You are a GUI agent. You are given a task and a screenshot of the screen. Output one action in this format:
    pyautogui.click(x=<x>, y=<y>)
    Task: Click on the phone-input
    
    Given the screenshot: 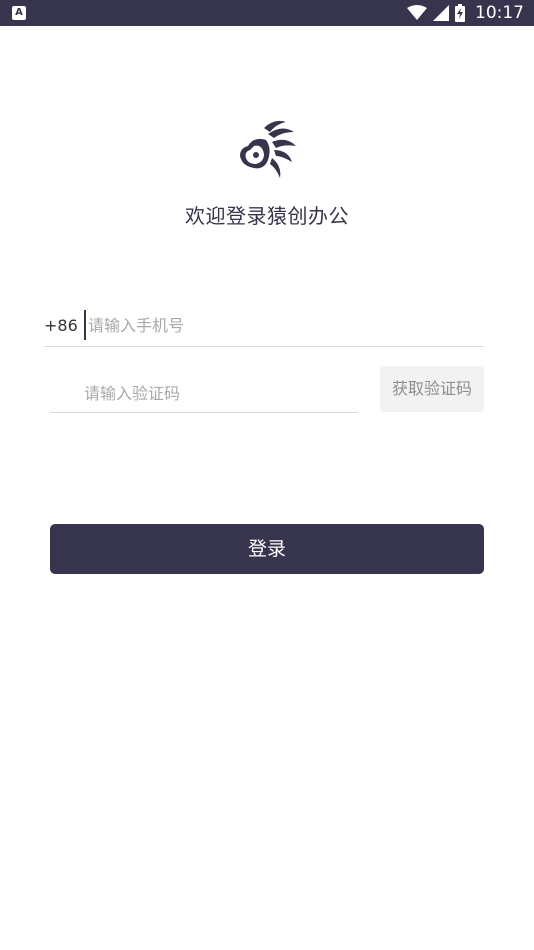 What is the action you would take?
    pyautogui.click(x=281, y=325)
    